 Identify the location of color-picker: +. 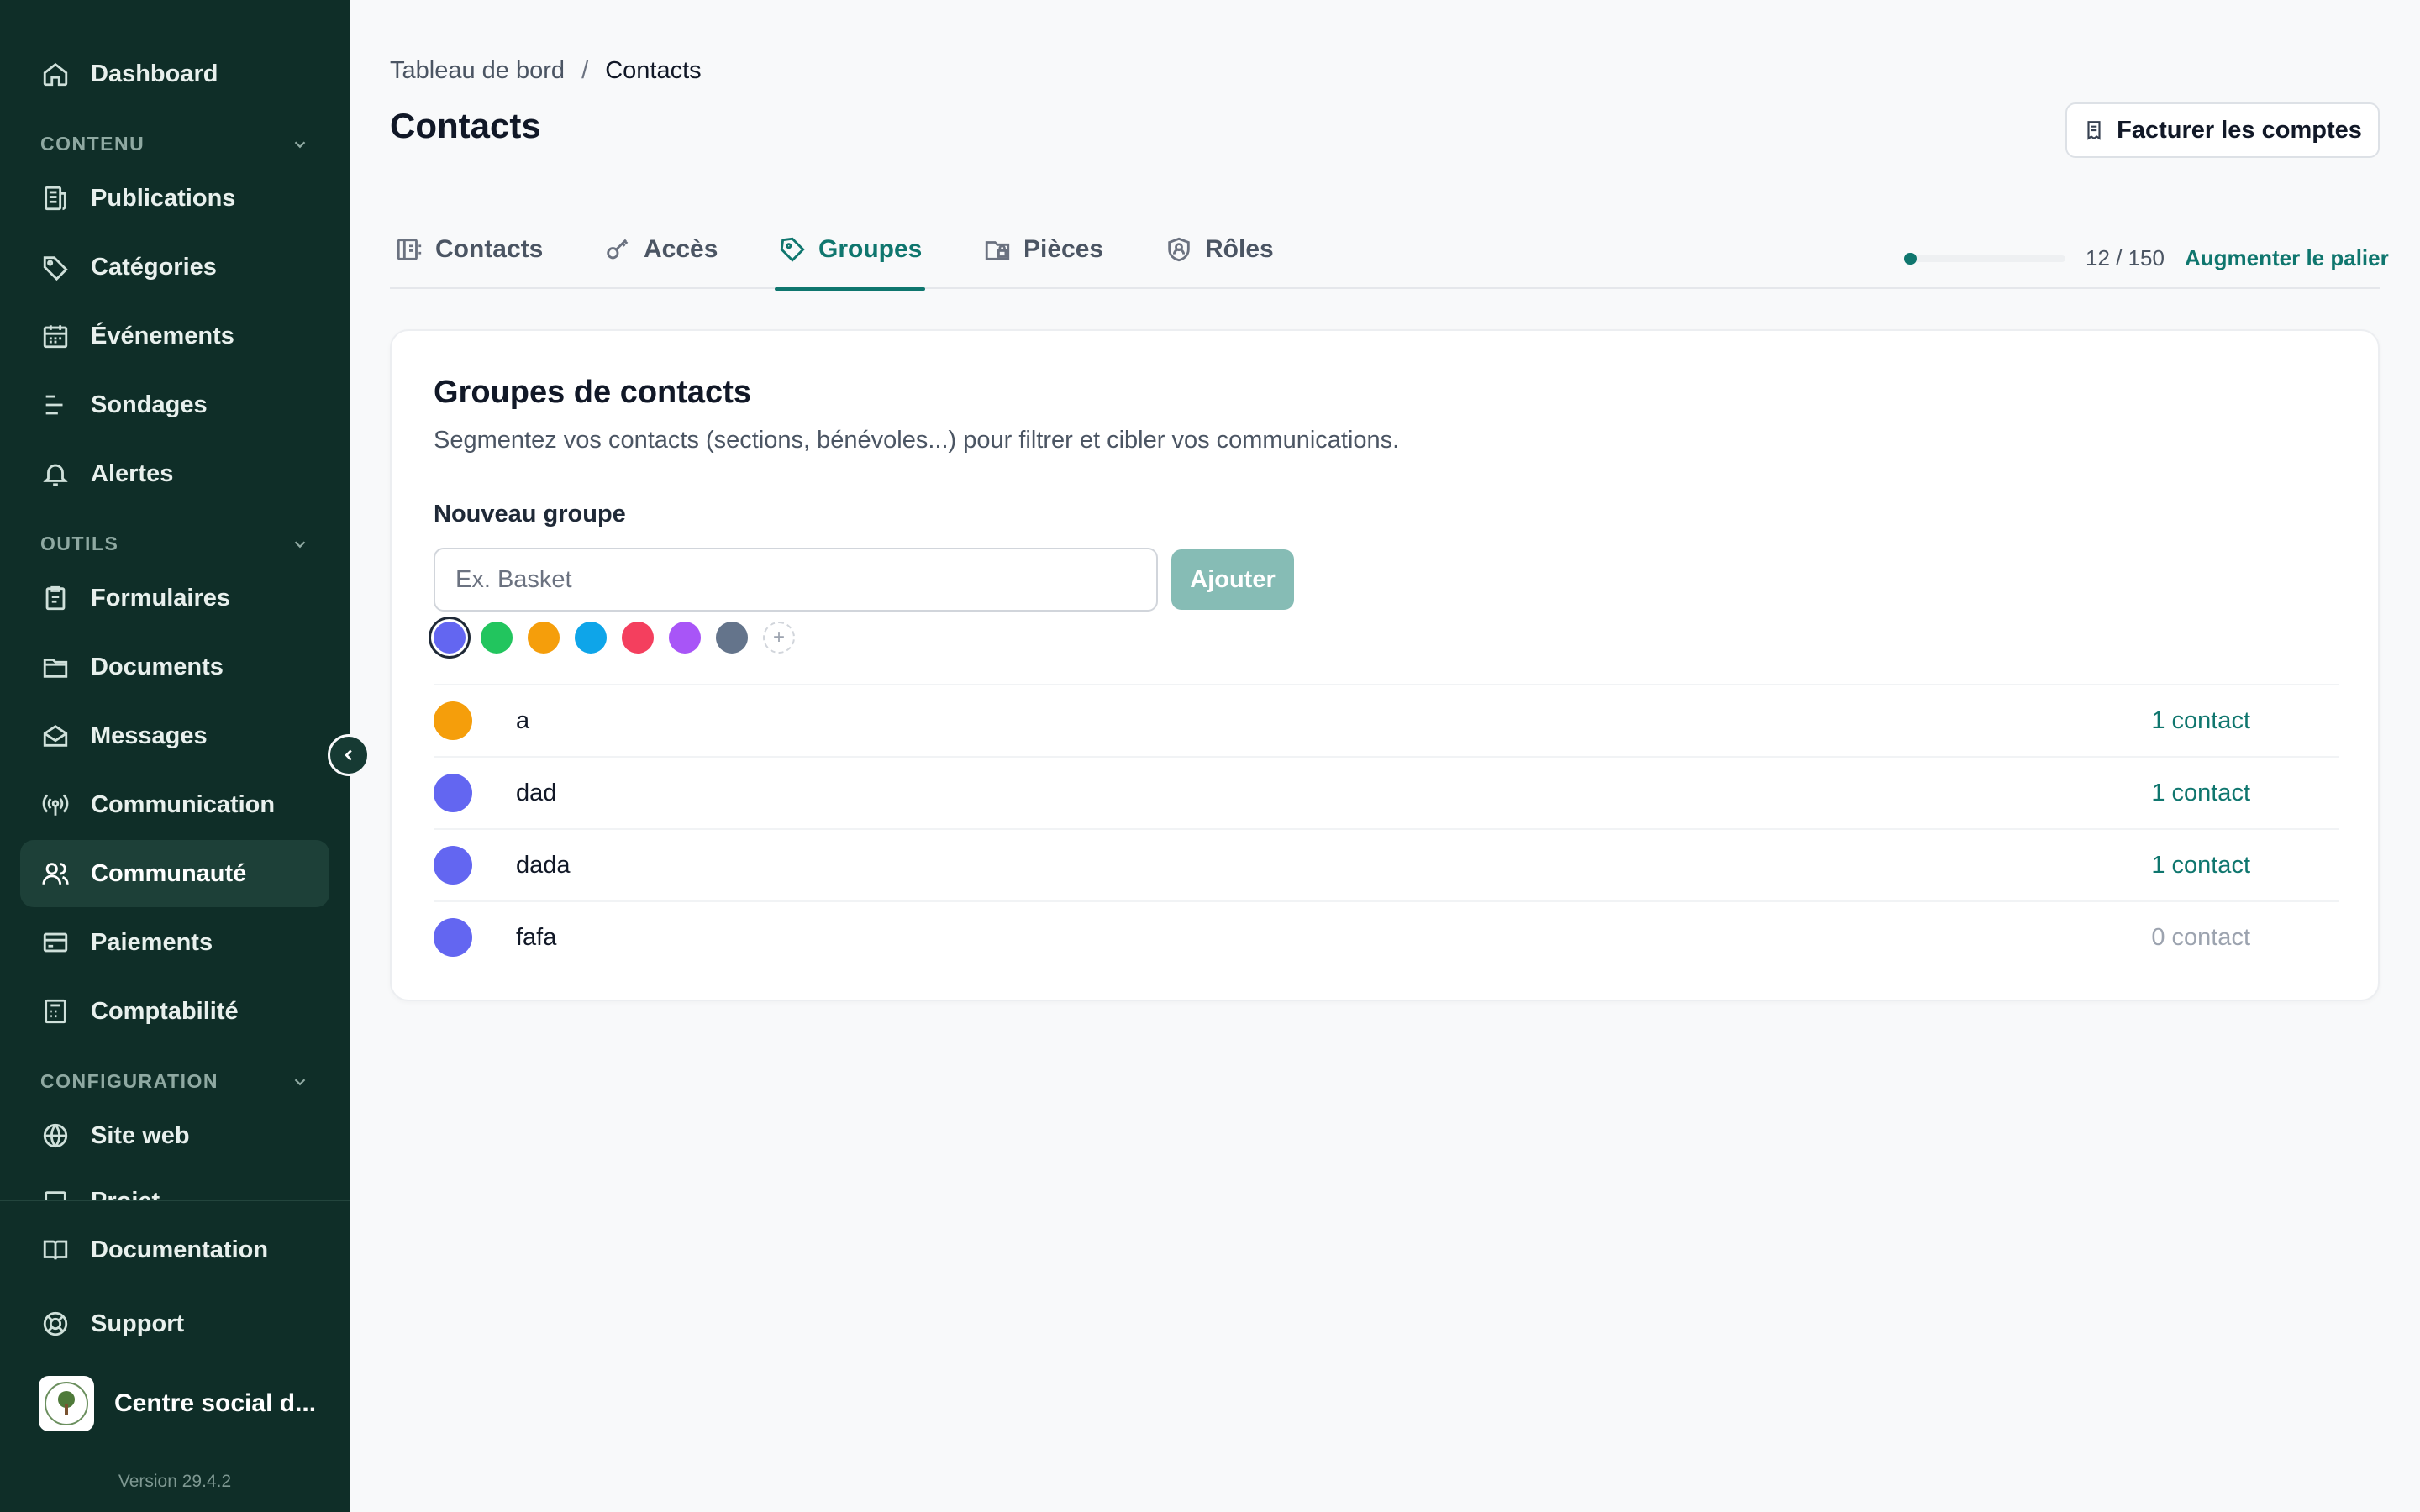
(614, 638).